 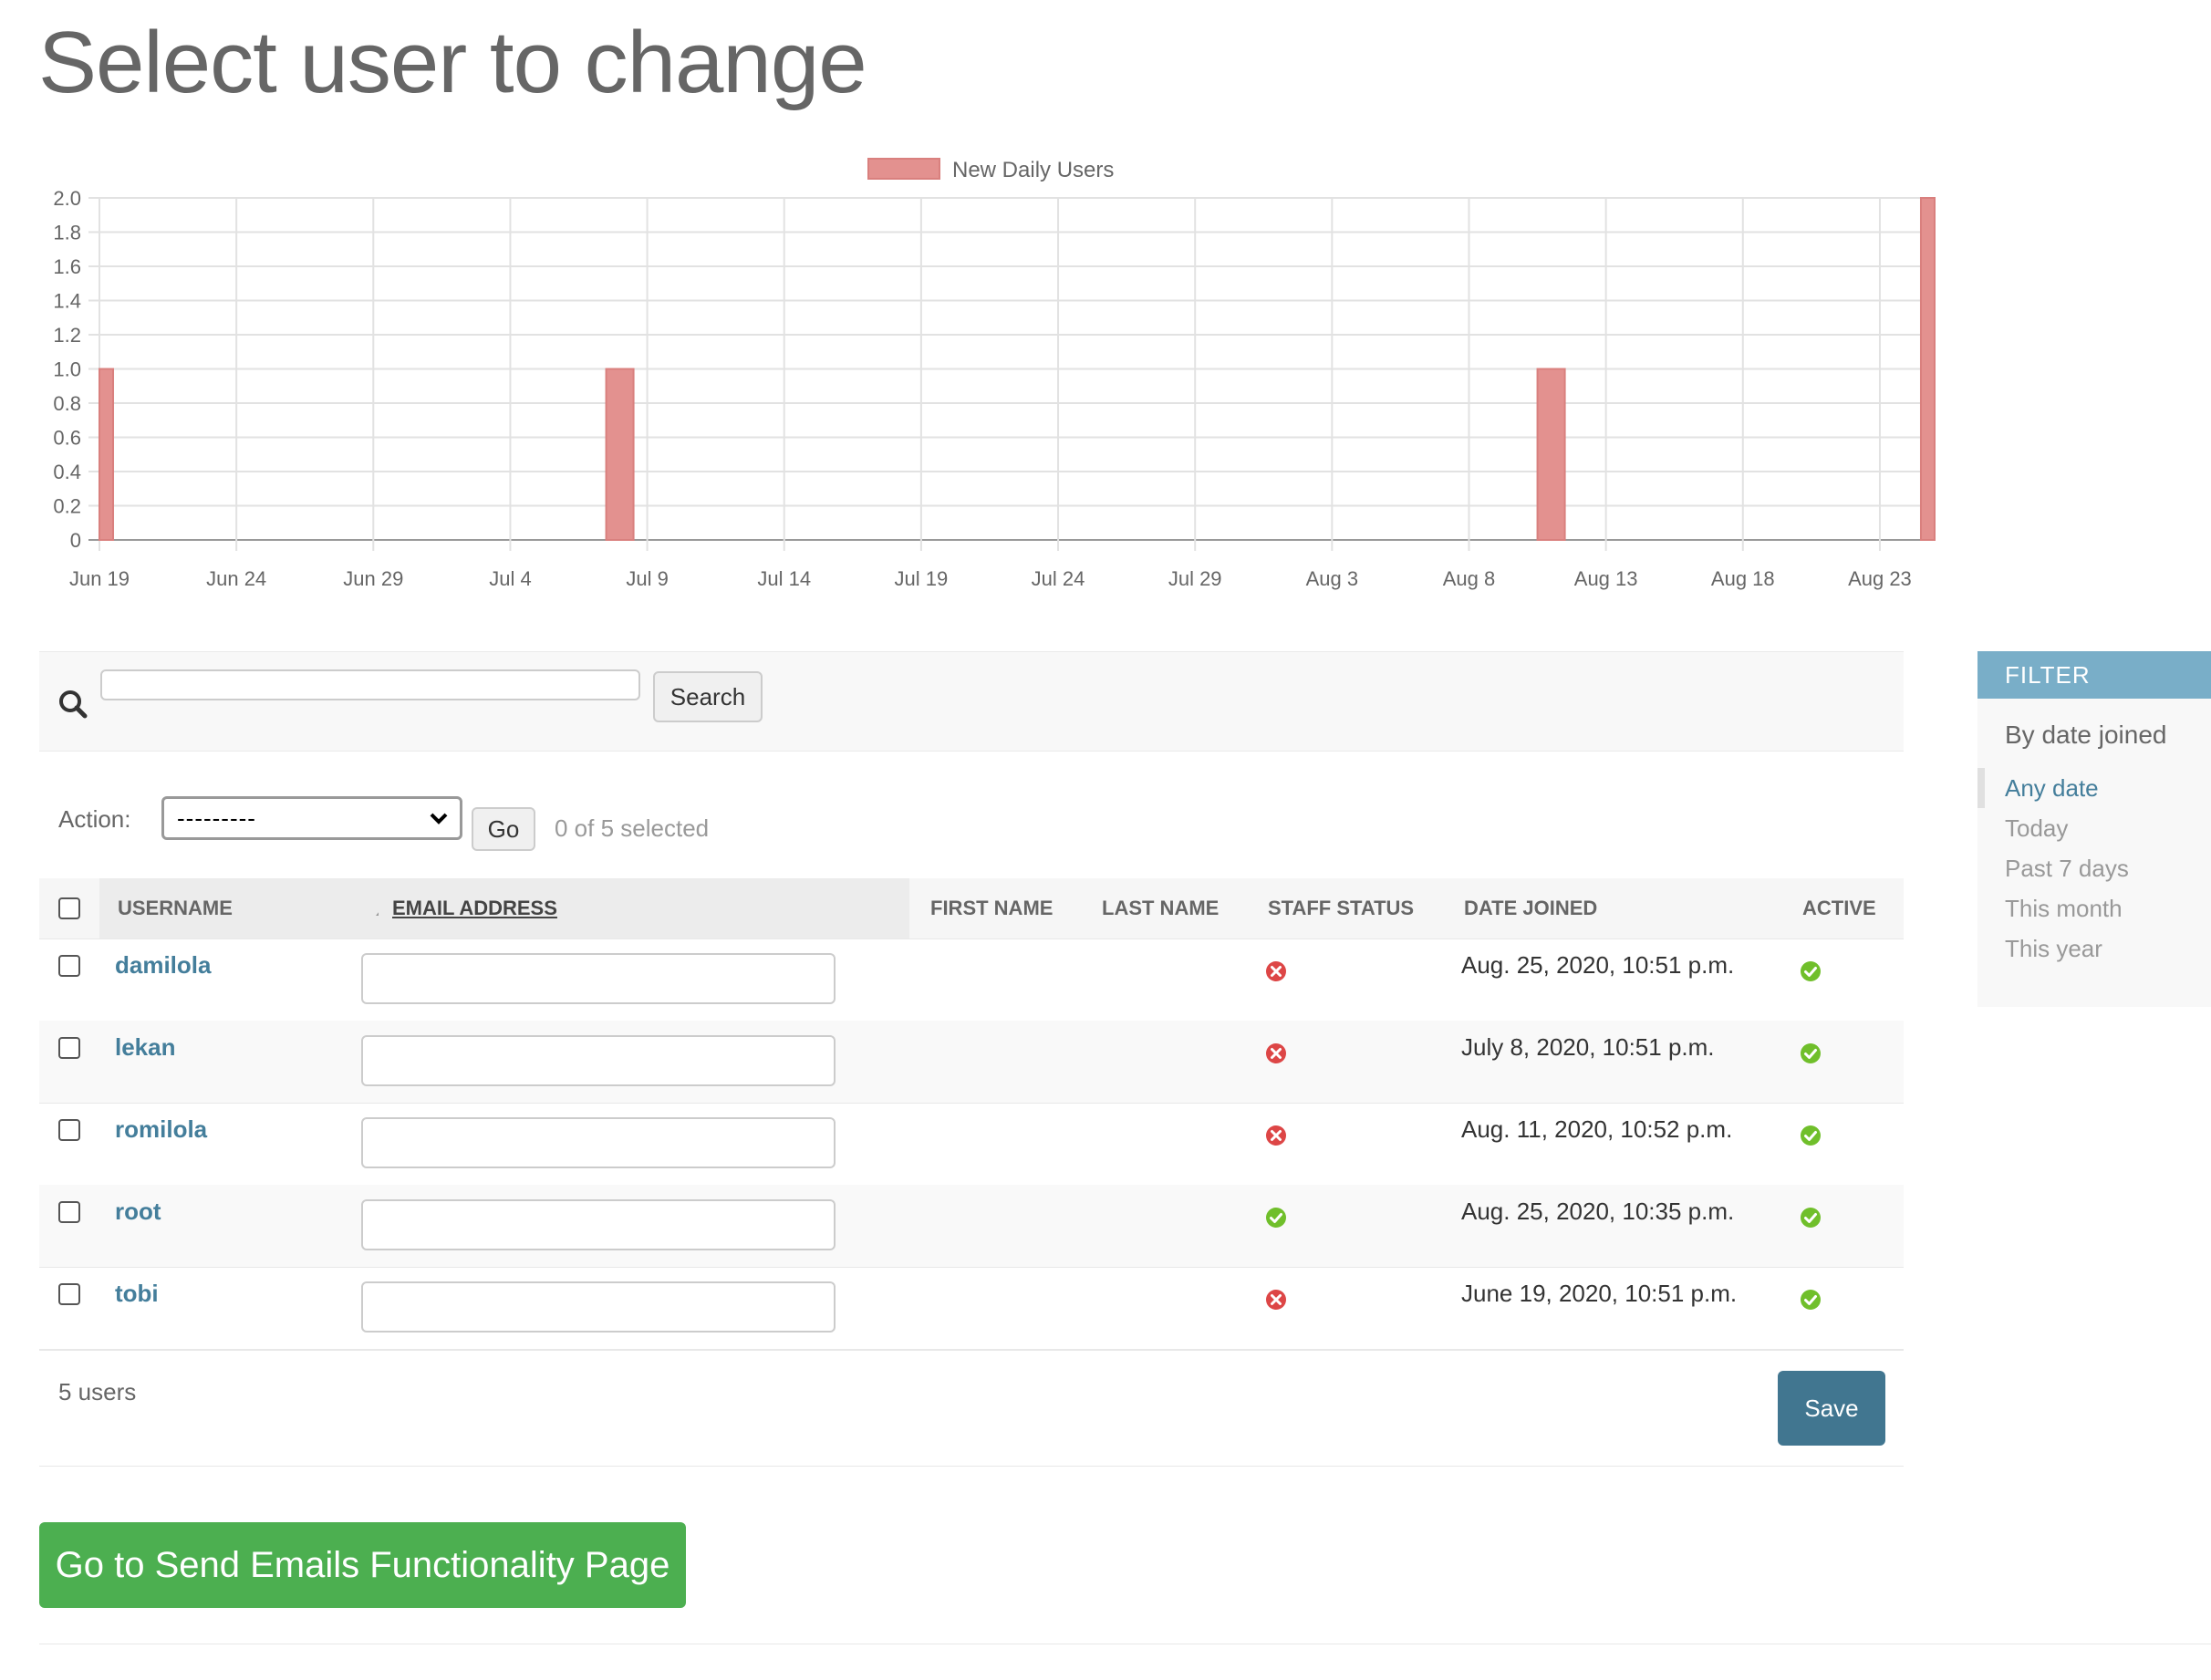 I want to click on filter-option-past-7-days: Past 7 days, so click(x=2067, y=869).